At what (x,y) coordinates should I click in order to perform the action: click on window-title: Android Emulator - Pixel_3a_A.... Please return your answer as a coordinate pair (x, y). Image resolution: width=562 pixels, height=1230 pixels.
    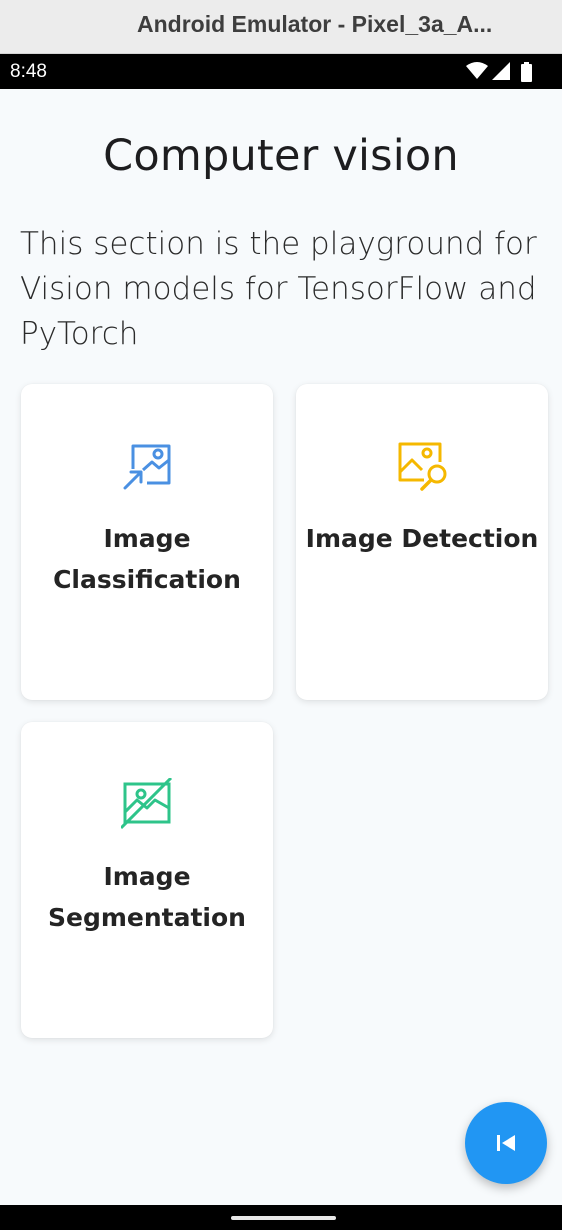
    Looking at the image, I should click on (315, 24).